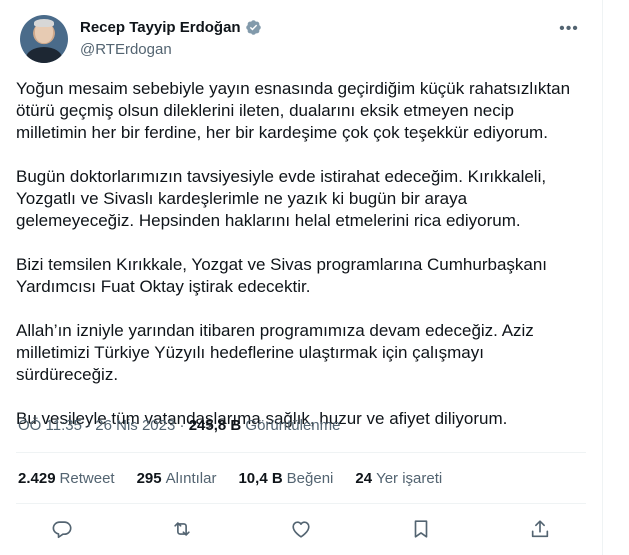 The height and width of the screenshot is (555, 629). What do you see at coordinates (177, 478) in the screenshot?
I see `quotes-stat: 295 Alıntılar` at bounding box center [177, 478].